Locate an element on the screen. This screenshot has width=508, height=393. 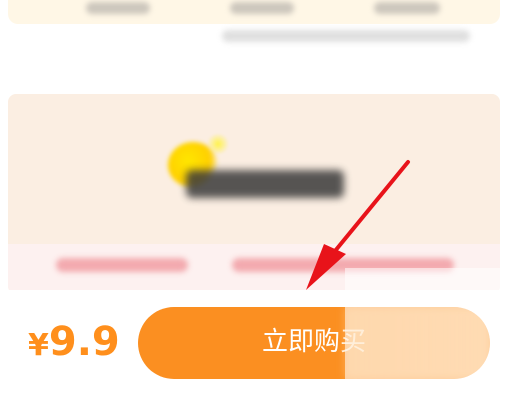
promo-link-left is located at coordinates (122, 265).